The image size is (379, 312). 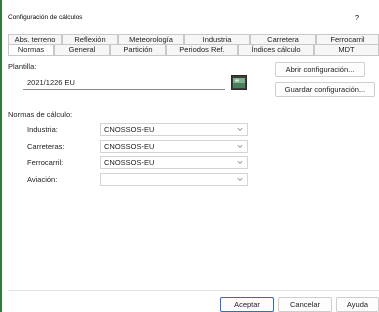 What do you see at coordinates (129, 146) in the screenshot?
I see `carreteras-select-value: CNOSSOS-EU` at bounding box center [129, 146].